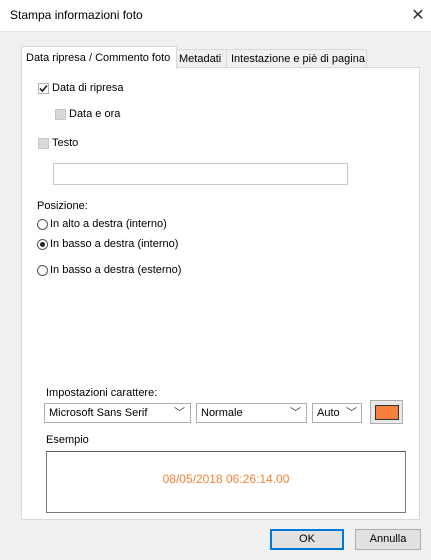 The height and width of the screenshot is (560, 431). I want to click on tab-label: Metadati, so click(200, 59).